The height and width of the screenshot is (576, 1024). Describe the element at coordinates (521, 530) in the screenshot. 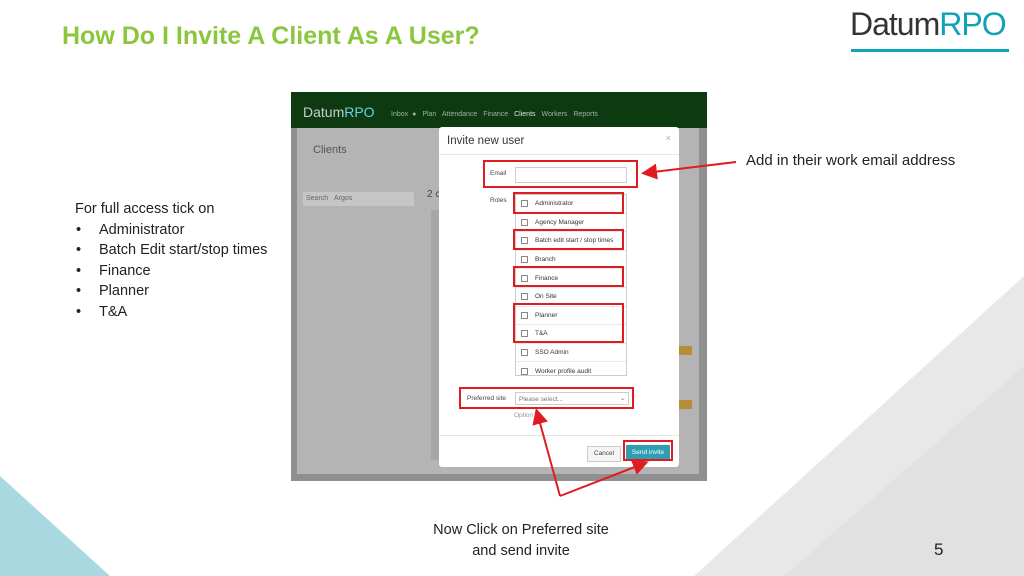

I see `bottom-callout-line1: Now Click on Preferred site` at that location.